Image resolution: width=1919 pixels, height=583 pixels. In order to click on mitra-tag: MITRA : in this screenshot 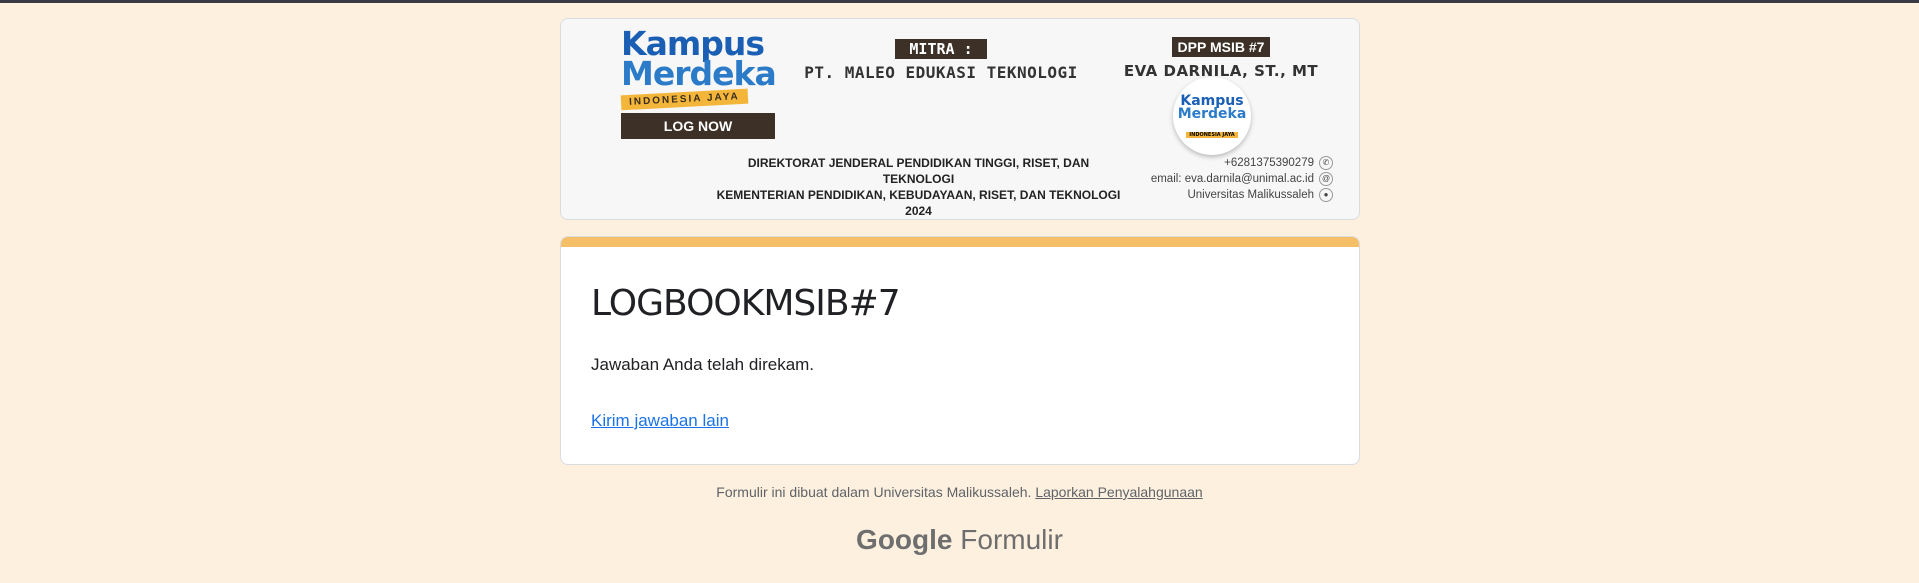, I will do `click(941, 49)`.